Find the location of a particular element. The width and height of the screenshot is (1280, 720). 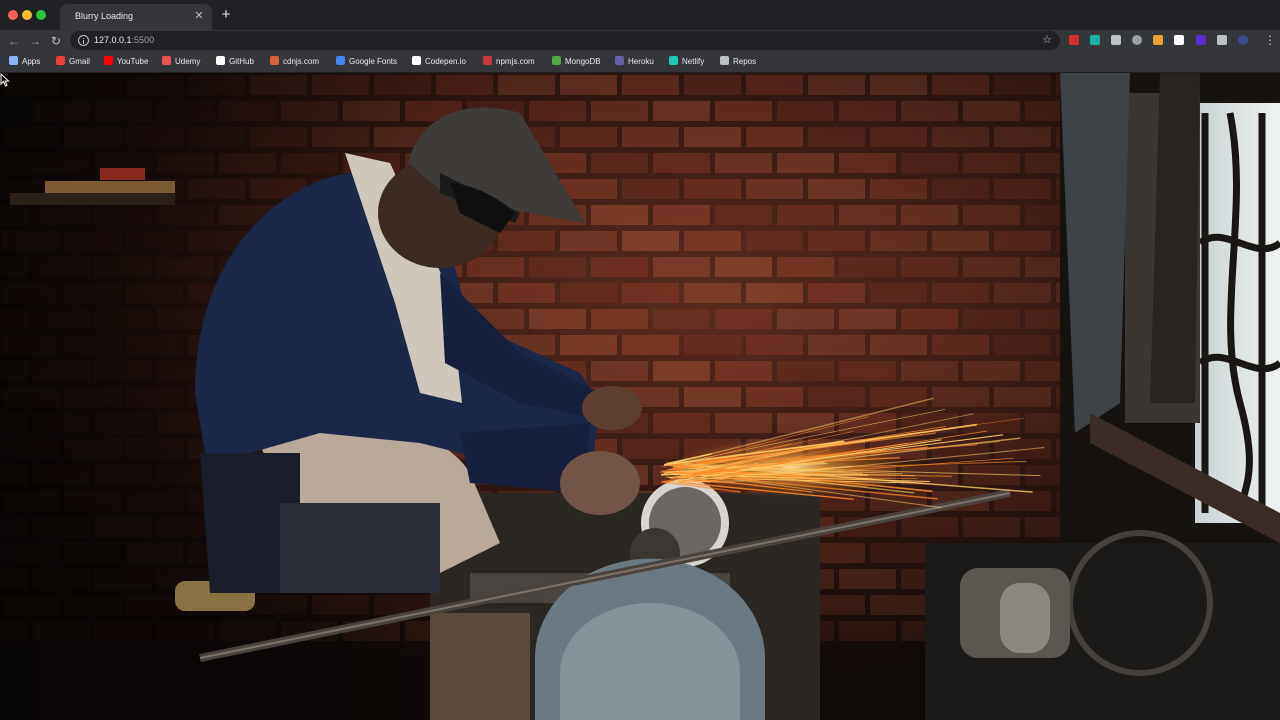

extension-orange-icon is located at coordinates (1158, 40).